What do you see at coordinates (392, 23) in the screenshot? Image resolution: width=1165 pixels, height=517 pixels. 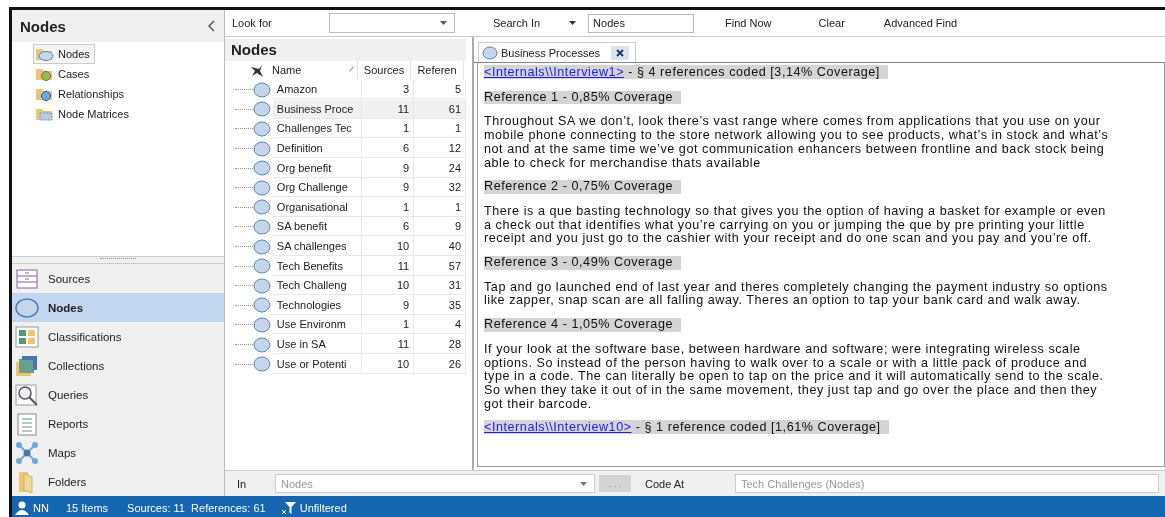 I see `look-for-field` at bounding box center [392, 23].